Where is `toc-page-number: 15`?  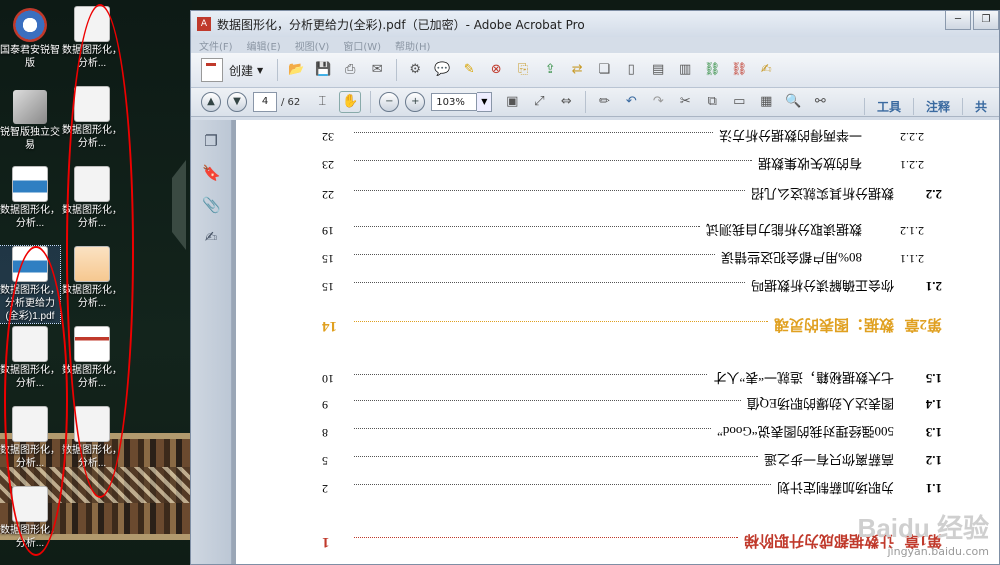
toc-page-number: 15 is located at coordinates (328, 259).